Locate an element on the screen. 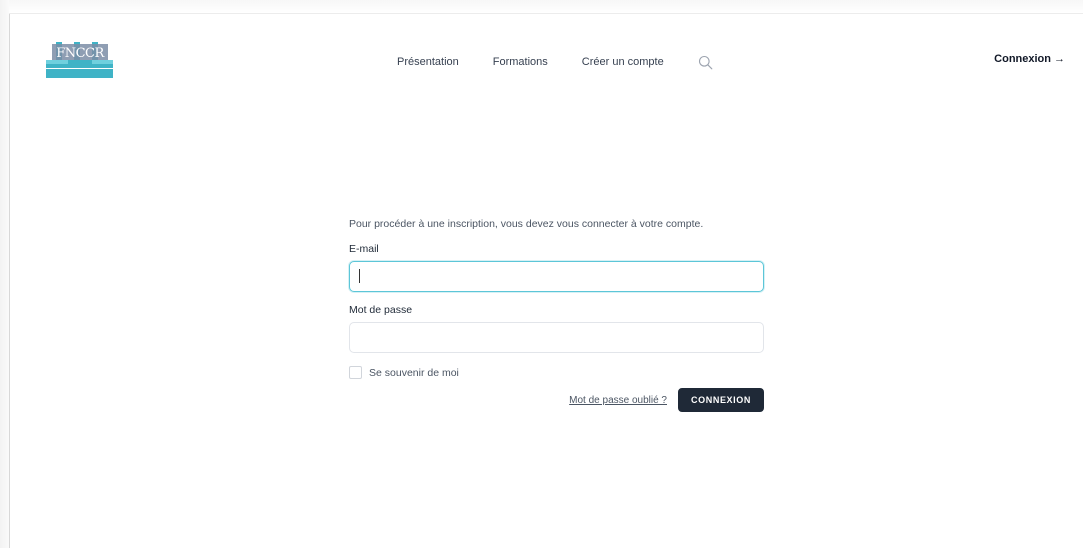 This screenshot has width=1083, height=548. header-login-label: Connexion is located at coordinates (1022, 59).